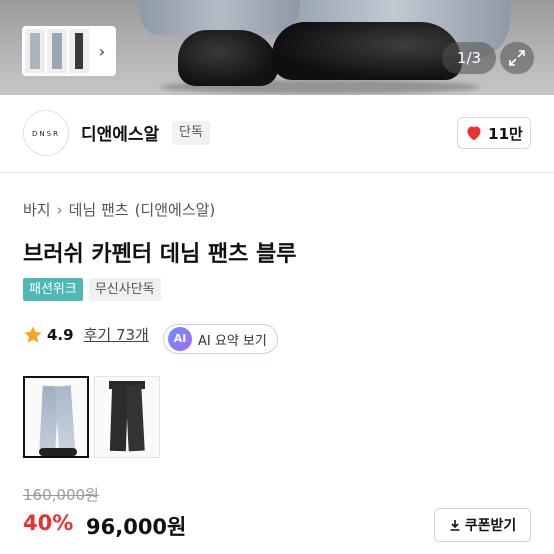 This screenshot has width=554, height=554. I want to click on hero-shoe-right, so click(367, 51).